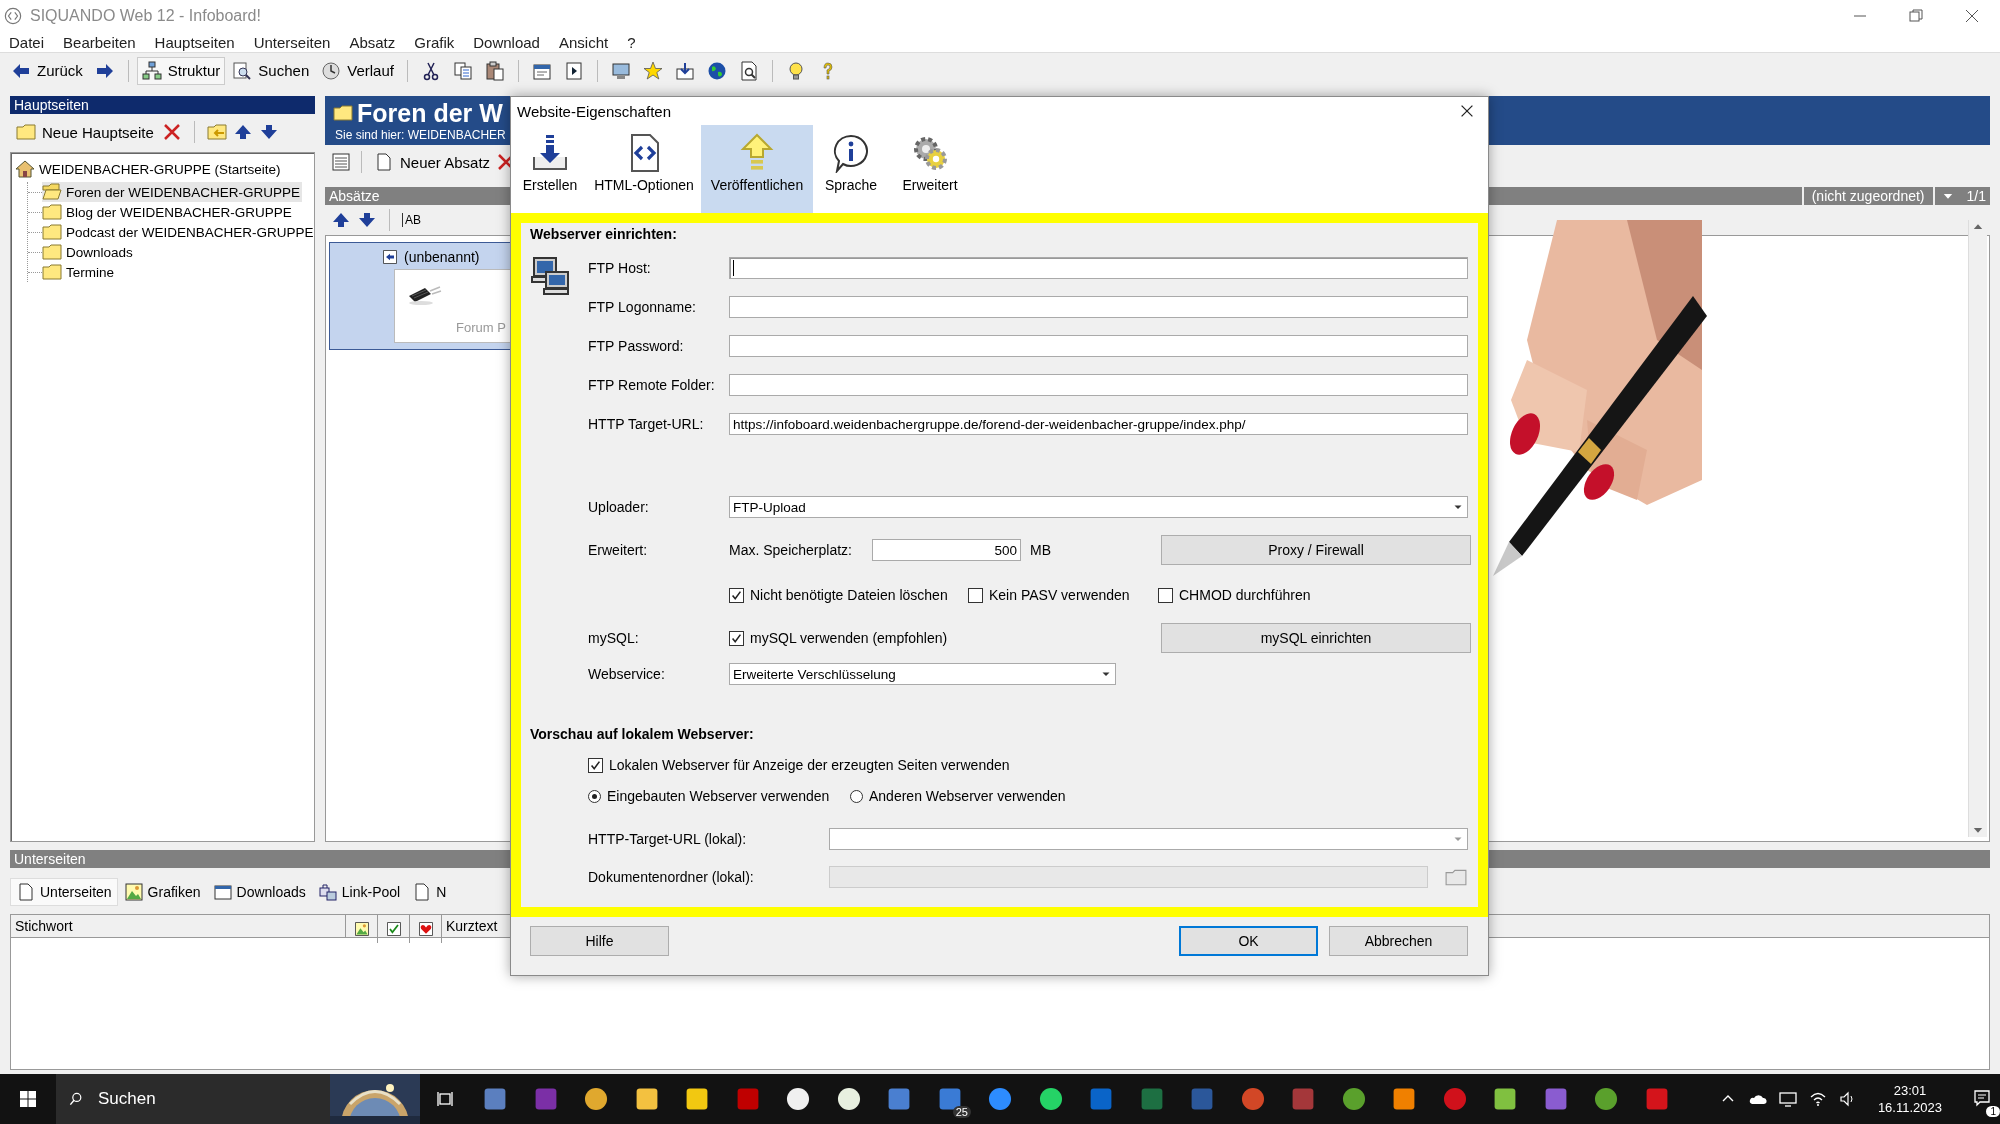  Describe the element at coordinates (550, 185) in the screenshot. I see `tab-label: Erstellen` at that location.